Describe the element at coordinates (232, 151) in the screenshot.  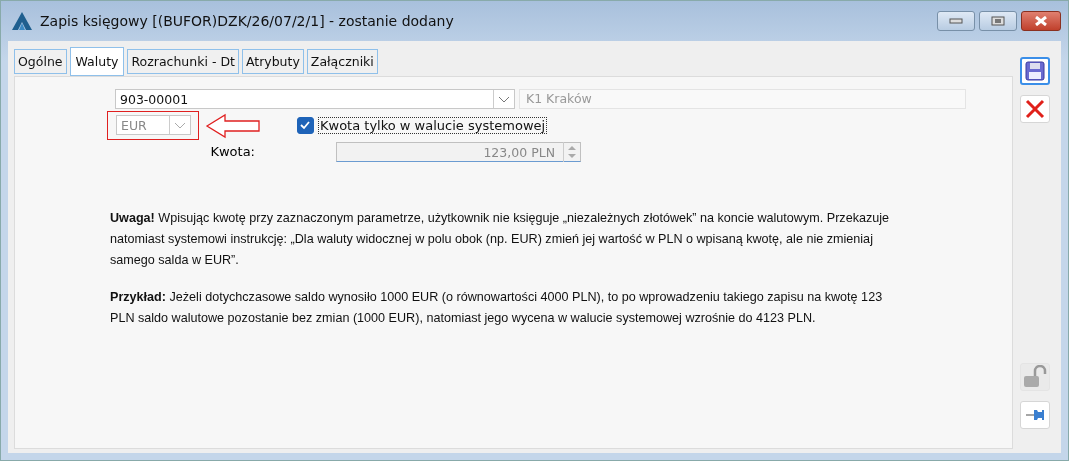
I see `amount-label: Kwota:` at that location.